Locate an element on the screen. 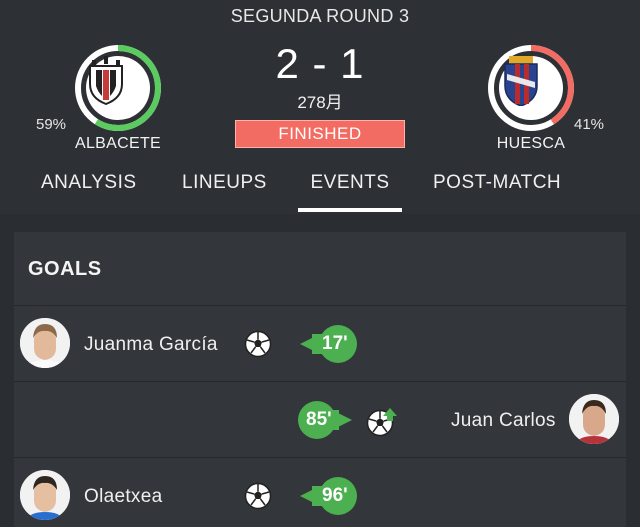 The image size is (640, 527). home-possession: 59% is located at coordinates (51, 124).